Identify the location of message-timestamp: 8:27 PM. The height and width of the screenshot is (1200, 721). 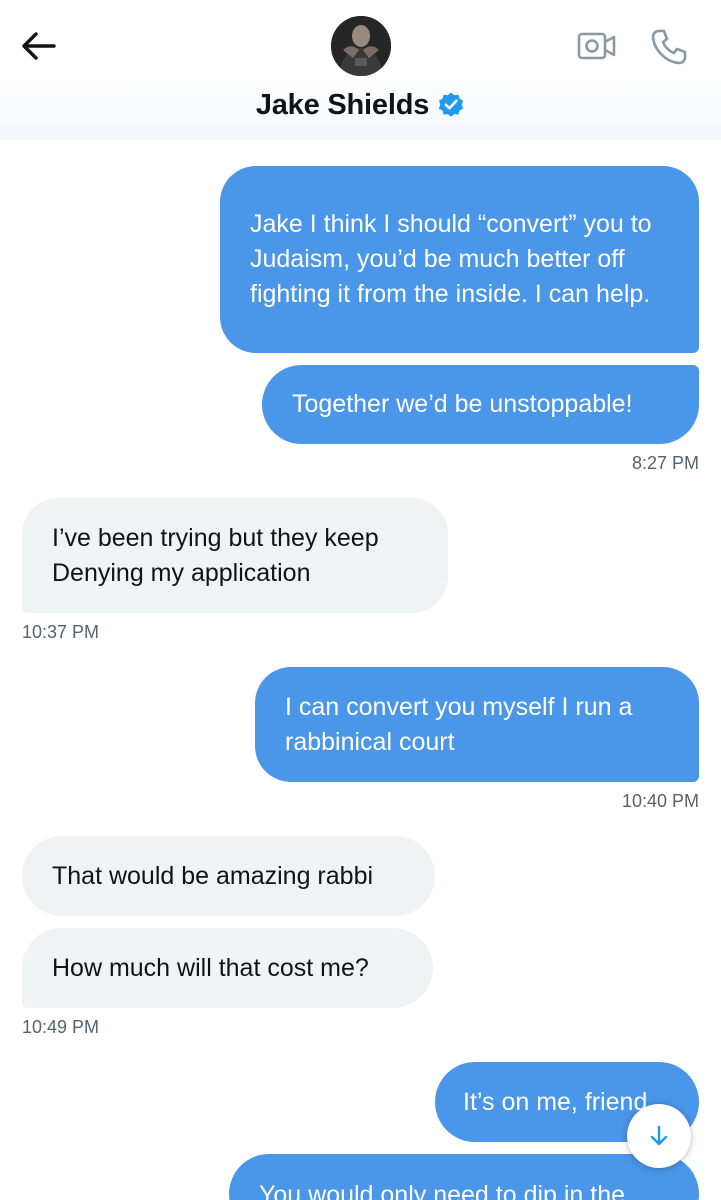
(665, 463).